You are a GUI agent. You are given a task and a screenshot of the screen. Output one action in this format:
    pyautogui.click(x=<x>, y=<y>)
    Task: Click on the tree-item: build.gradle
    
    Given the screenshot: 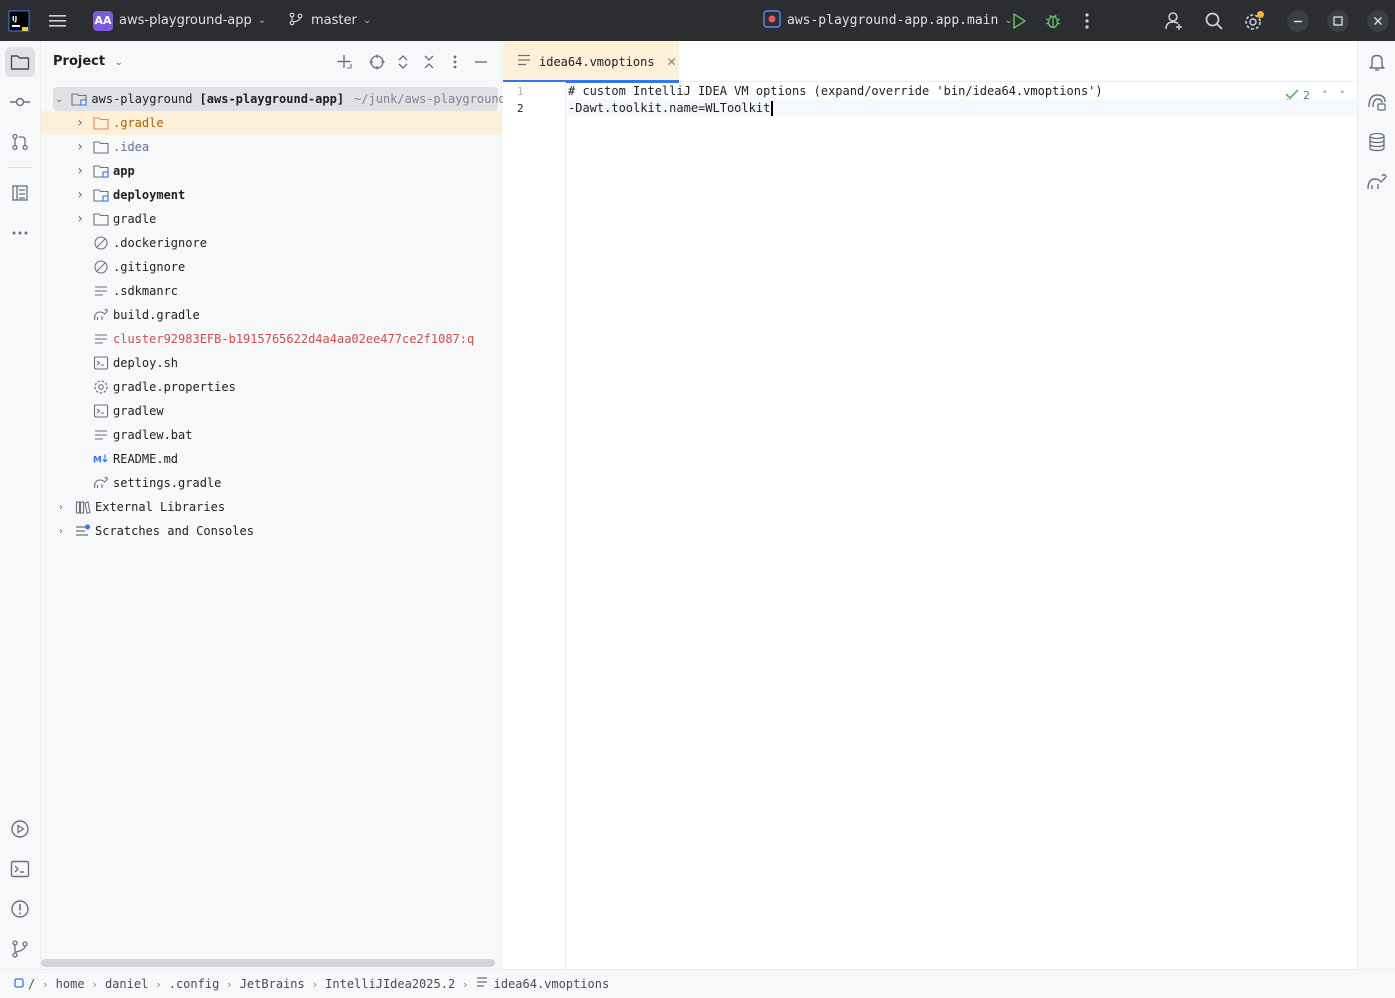 What is the action you would take?
    pyautogui.click(x=271, y=315)
    